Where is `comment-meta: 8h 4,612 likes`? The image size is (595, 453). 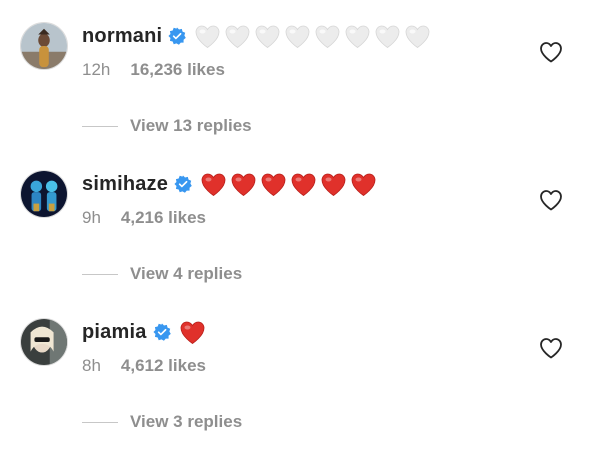
comment-meta: 8h 4,612 likes is located at coordinates (144, 366).